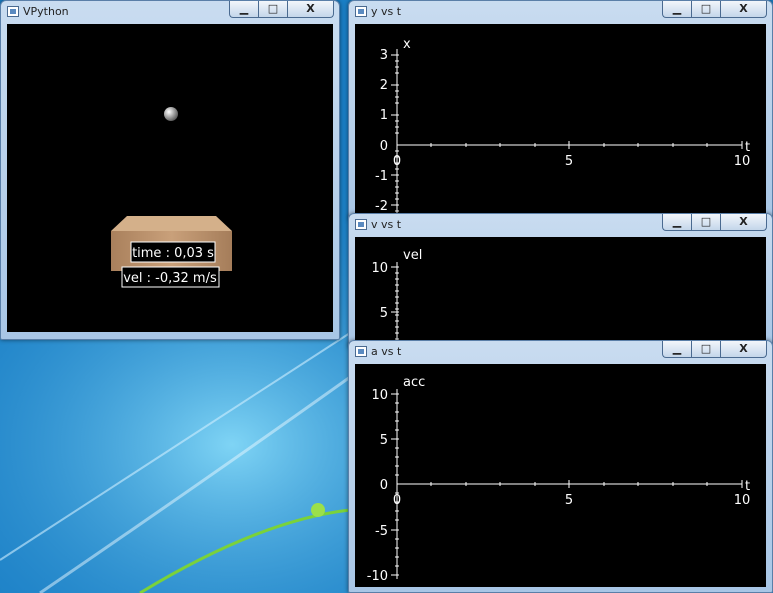  Describe the element at coordinates (560, 225) in the screenshot. I see `graph-v-titlebar: v vs t ▁ □ X` at that location.